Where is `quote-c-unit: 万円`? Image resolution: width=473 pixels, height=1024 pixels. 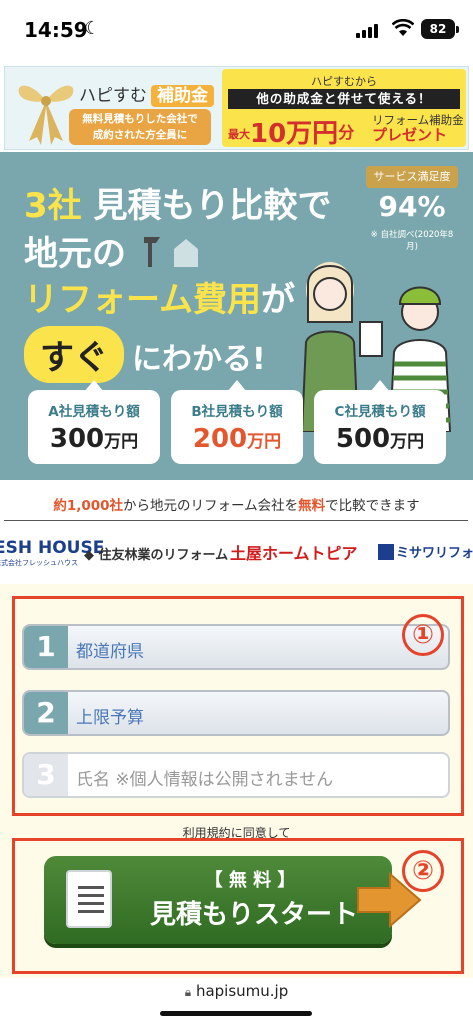
quote-c-unit: 万円 is located at coordinates (407, 442).